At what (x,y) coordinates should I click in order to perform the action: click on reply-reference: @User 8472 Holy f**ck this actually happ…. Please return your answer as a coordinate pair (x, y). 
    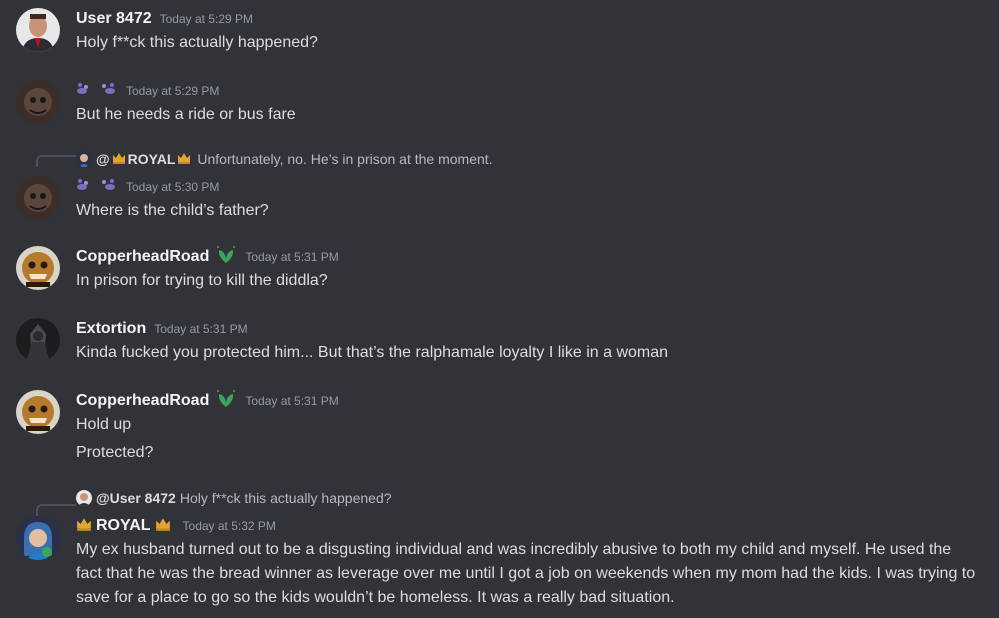
    Looking at the image, I should click on (234, 498).